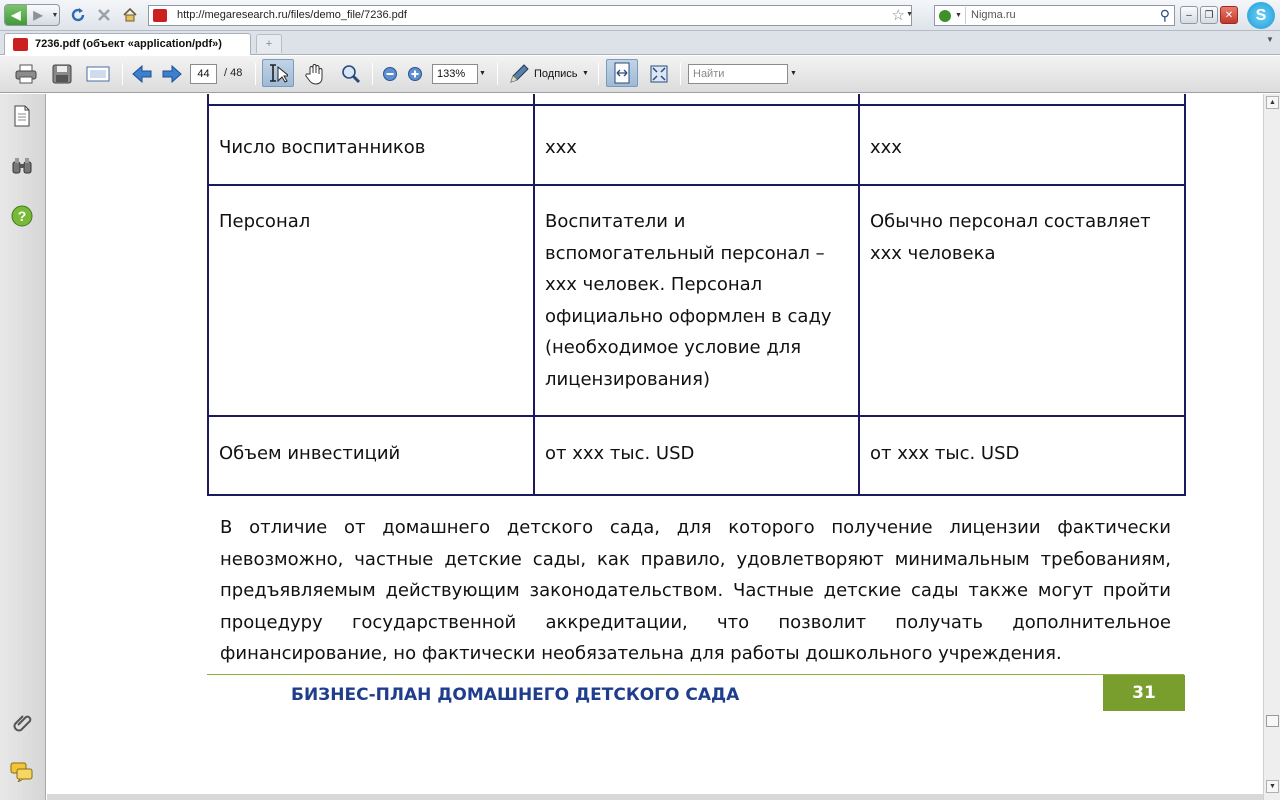  What do you see at coordinates (23, 447) in the screenshot?
I see `pdf-side-panel: ?` at bounding box center [23, 447].